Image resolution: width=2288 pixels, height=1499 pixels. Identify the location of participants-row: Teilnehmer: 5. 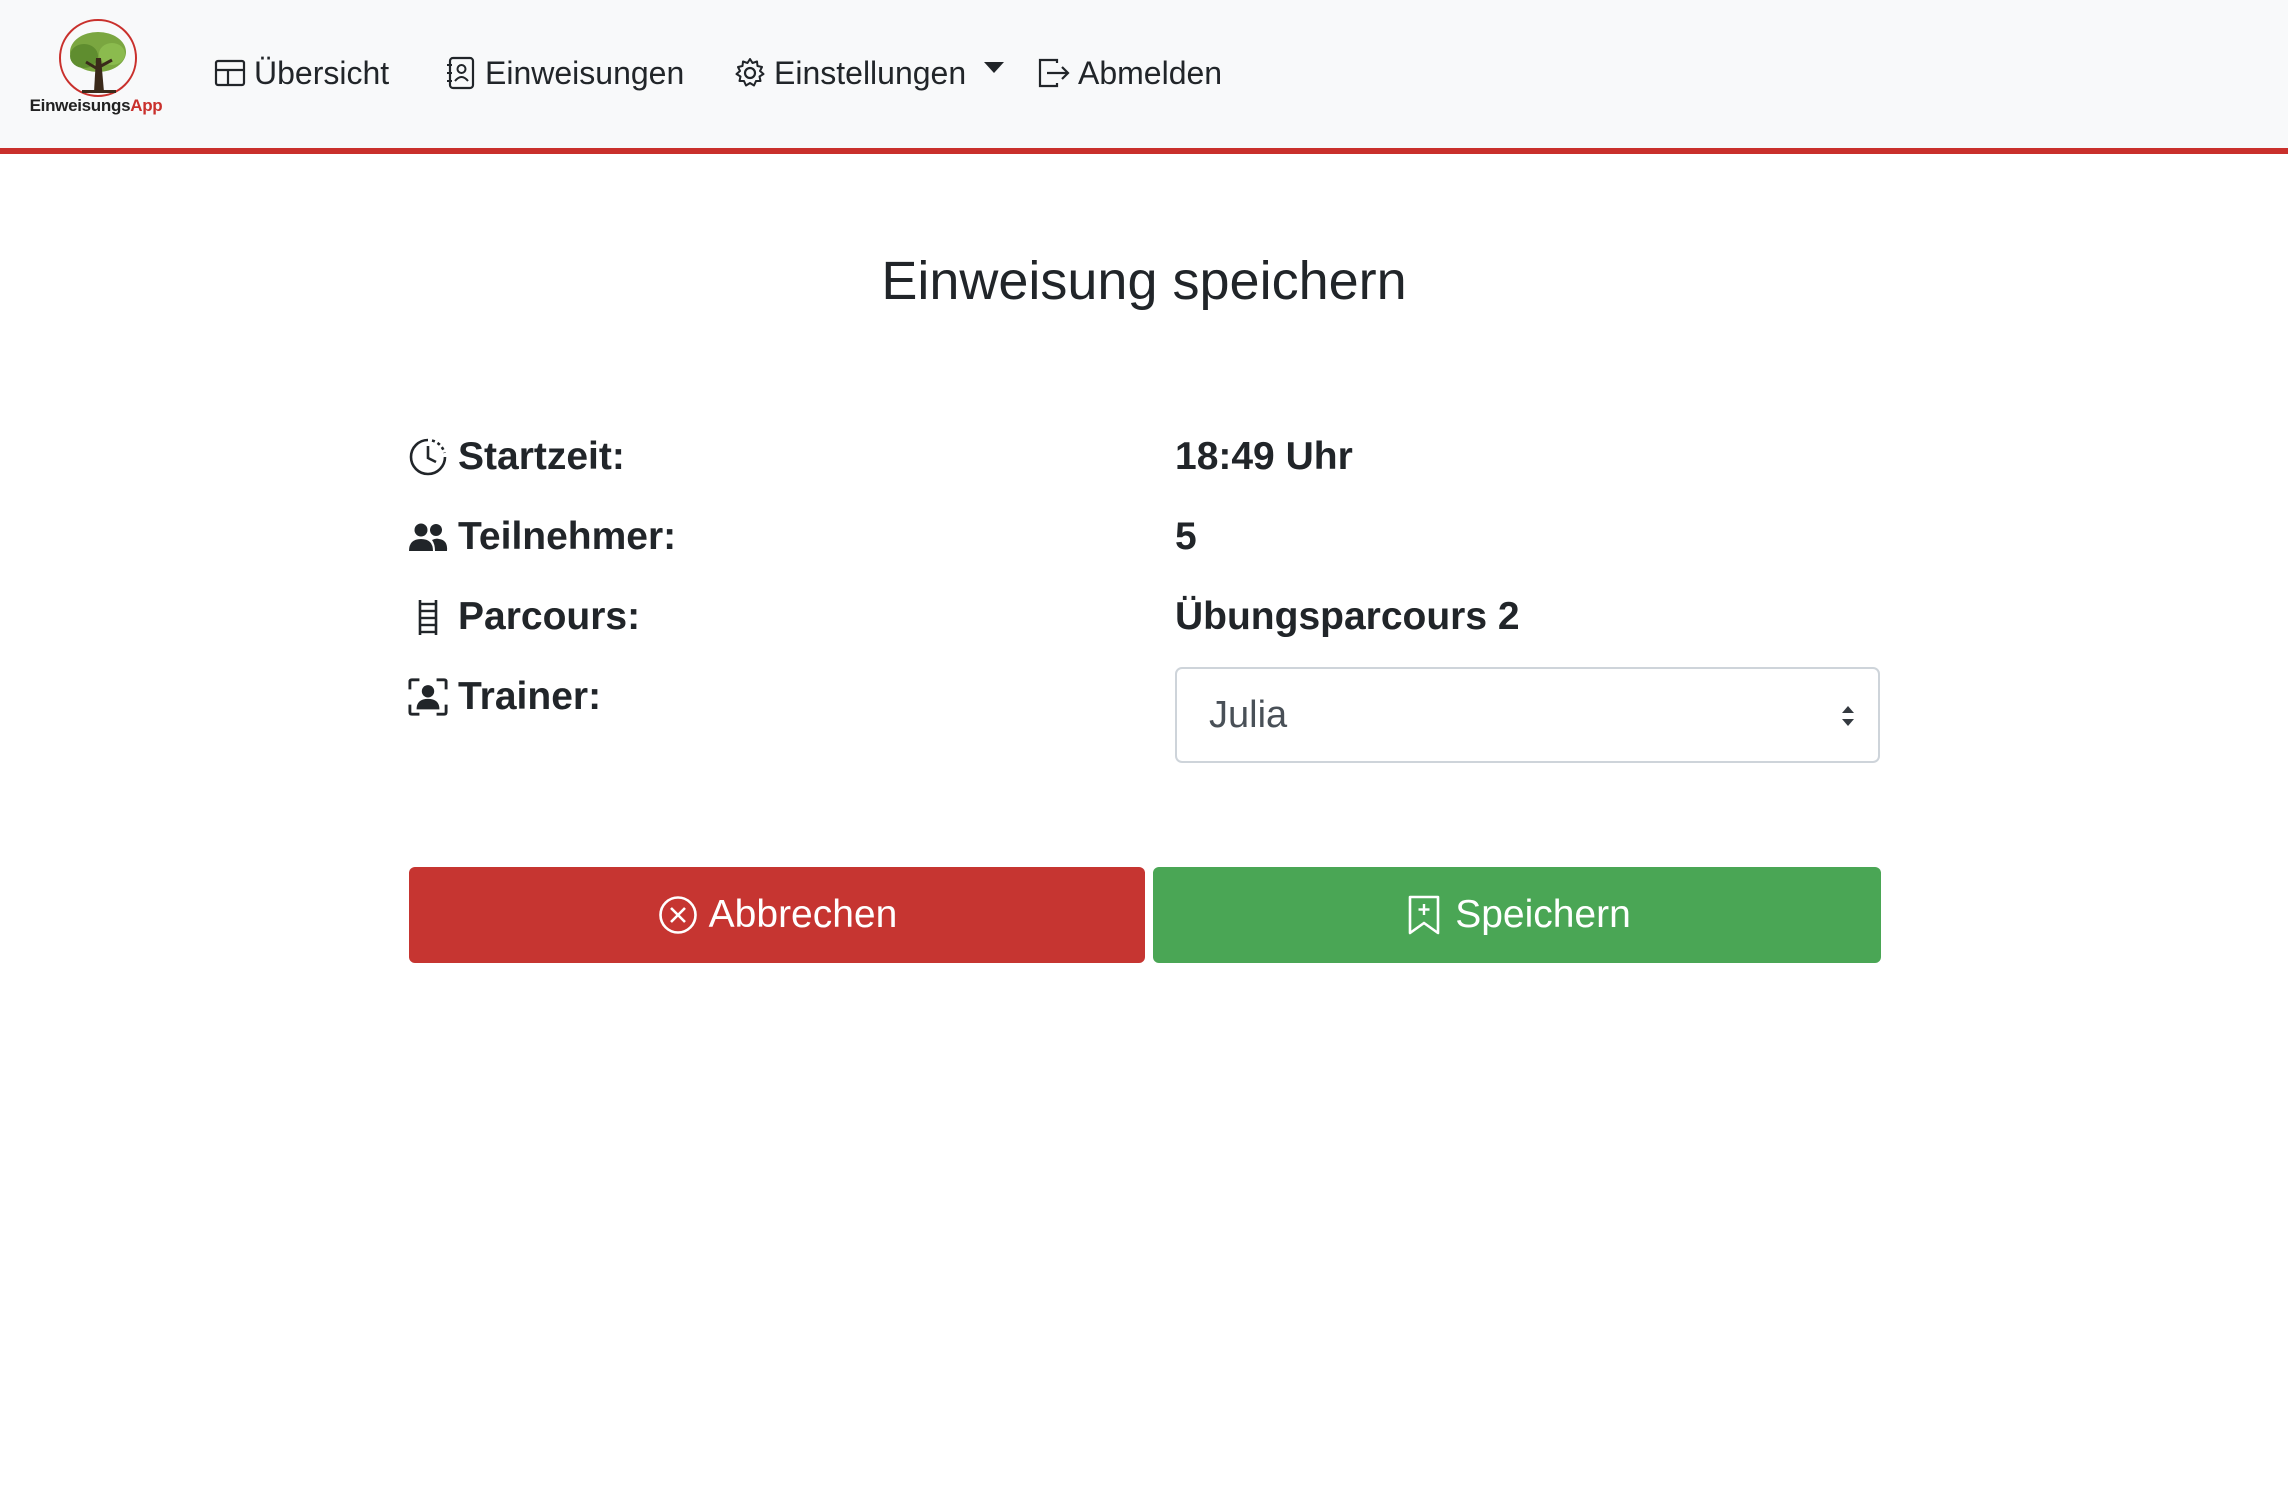
(1144, 537).